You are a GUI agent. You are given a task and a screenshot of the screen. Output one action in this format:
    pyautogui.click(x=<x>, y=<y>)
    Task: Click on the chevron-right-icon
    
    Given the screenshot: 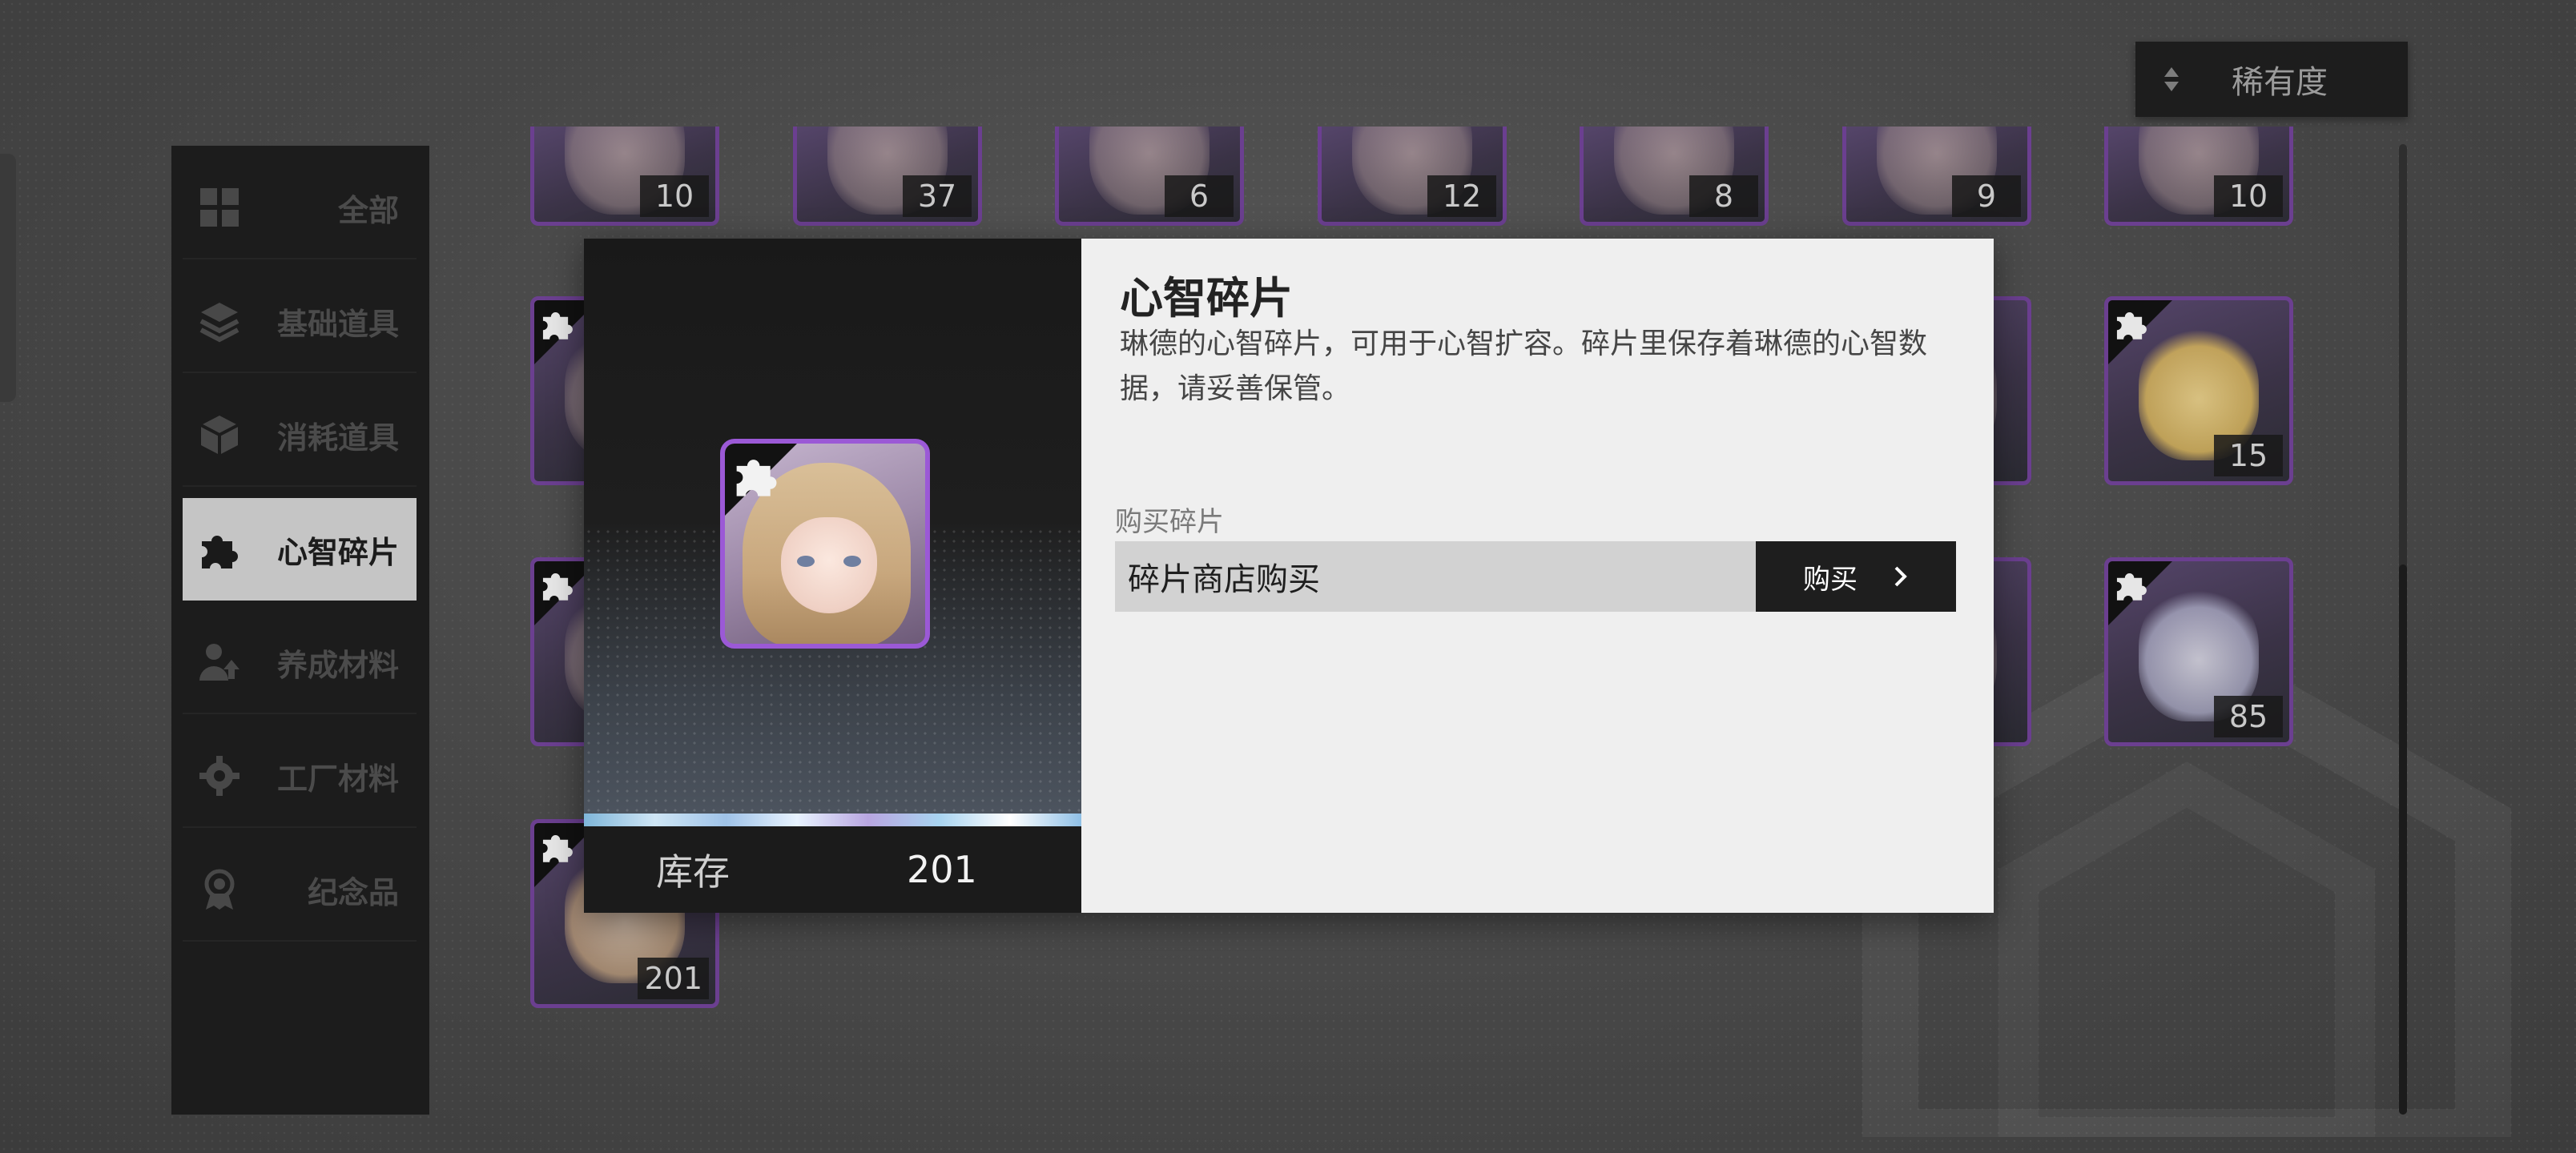 What is the action you would take?
    pyautogui.click(x=1901, y=576)
    